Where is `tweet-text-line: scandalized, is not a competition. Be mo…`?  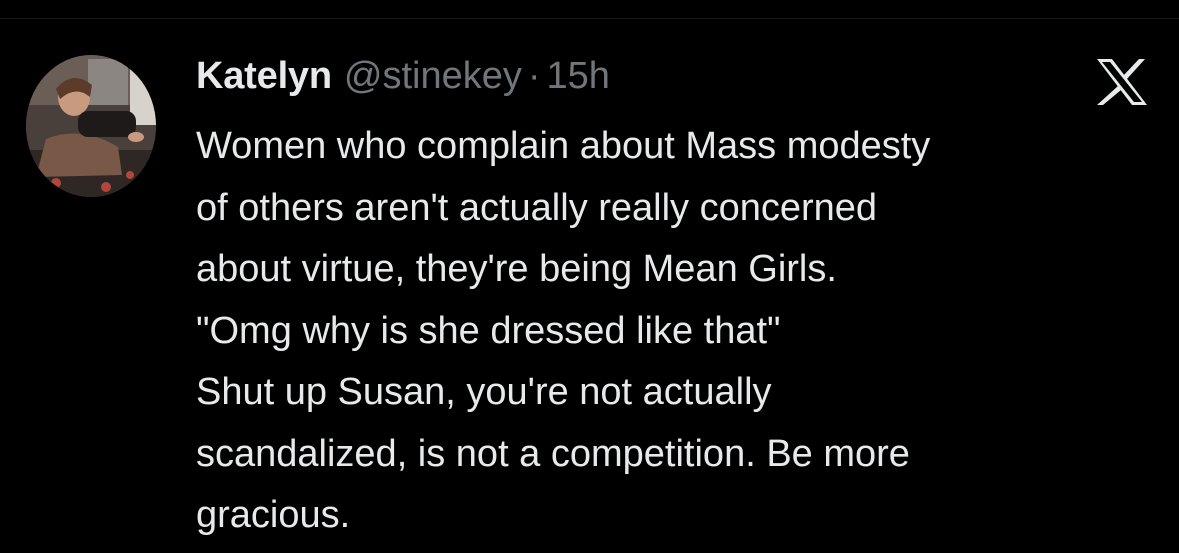 tweet-text-line: scandalized, is not a competition. Be mo… is located at coordinates (553, 453).